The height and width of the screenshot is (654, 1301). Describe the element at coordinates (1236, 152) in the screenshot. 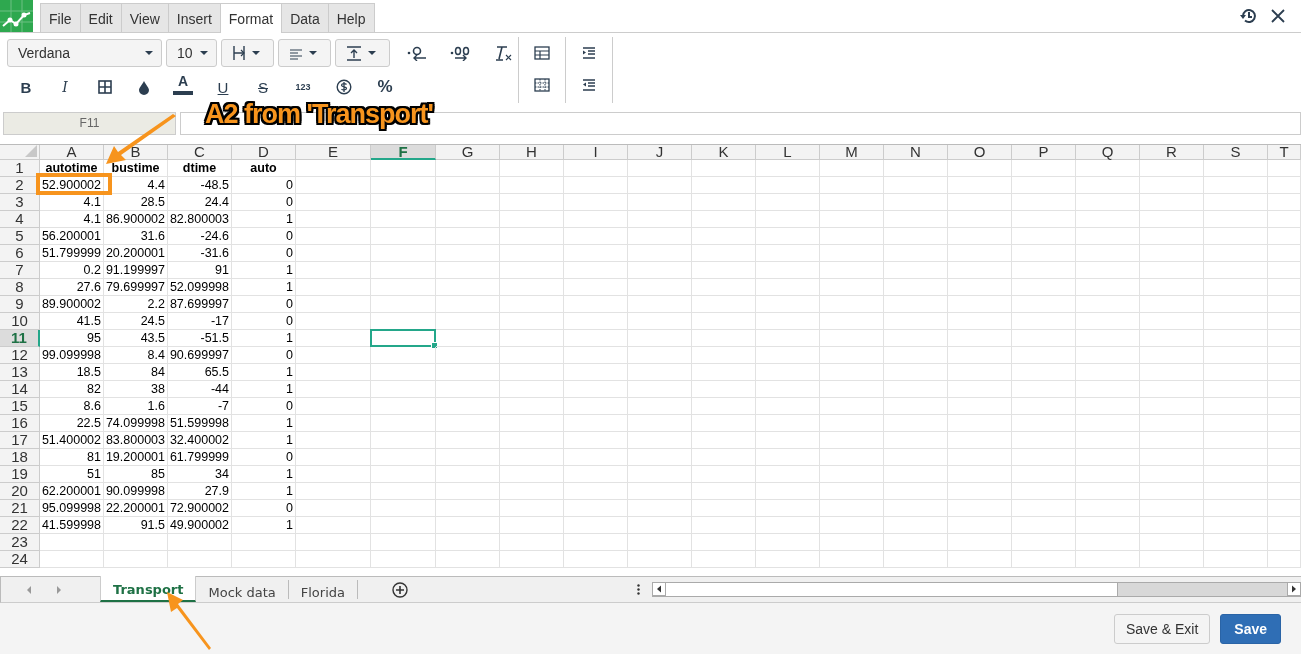

I see `column-header: S` at that location.